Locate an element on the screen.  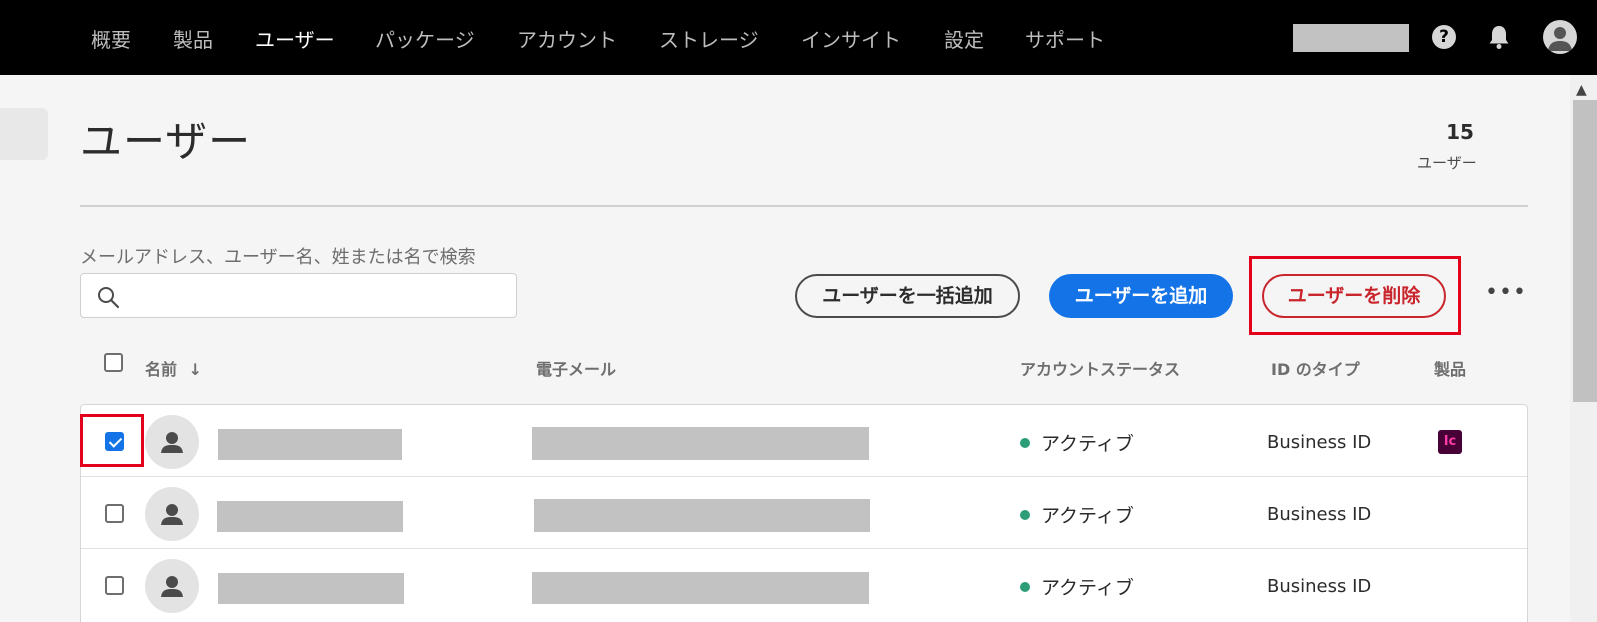
nav-item-support: サポート is located at coordinates (1065, 38).